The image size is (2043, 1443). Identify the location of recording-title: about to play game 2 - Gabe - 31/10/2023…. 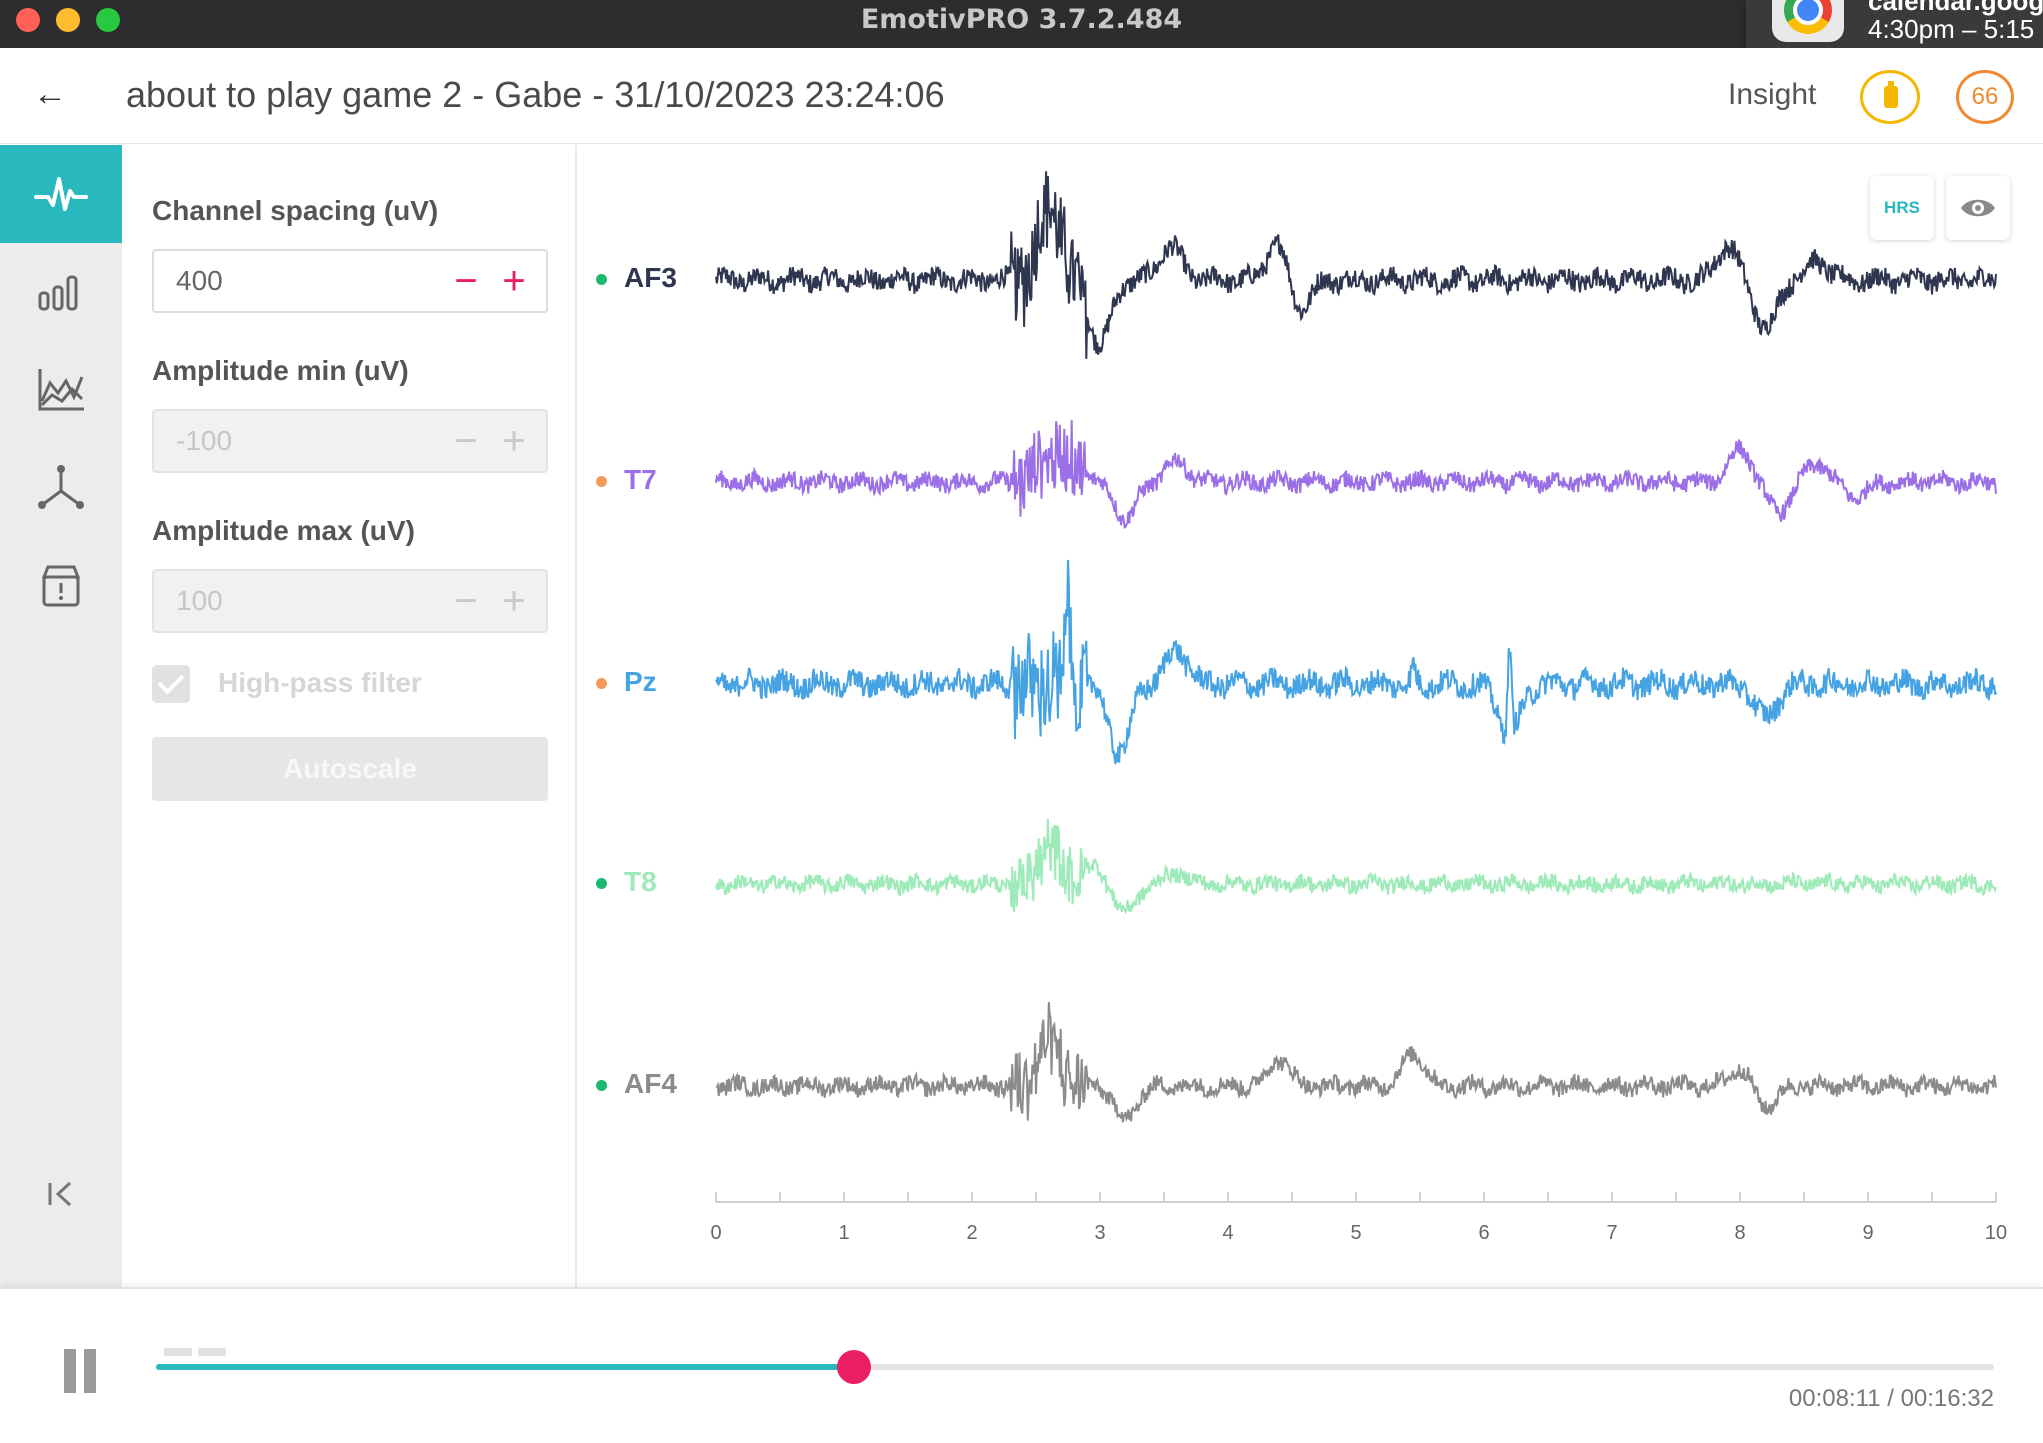
(535, 94).